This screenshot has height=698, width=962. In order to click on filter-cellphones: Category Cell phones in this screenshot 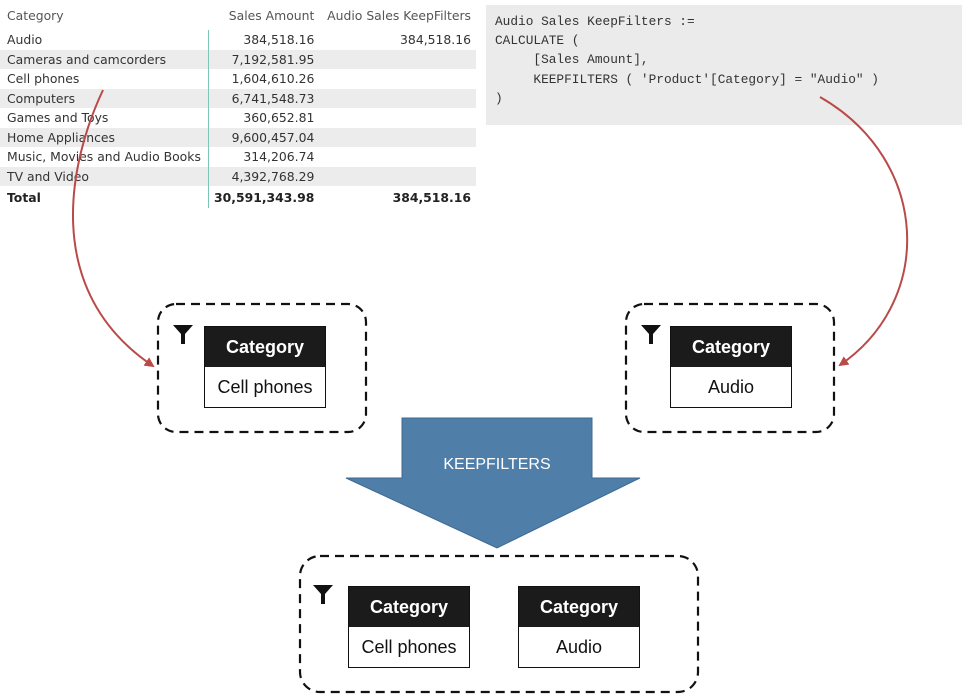, I will do `click(265, 367)`.